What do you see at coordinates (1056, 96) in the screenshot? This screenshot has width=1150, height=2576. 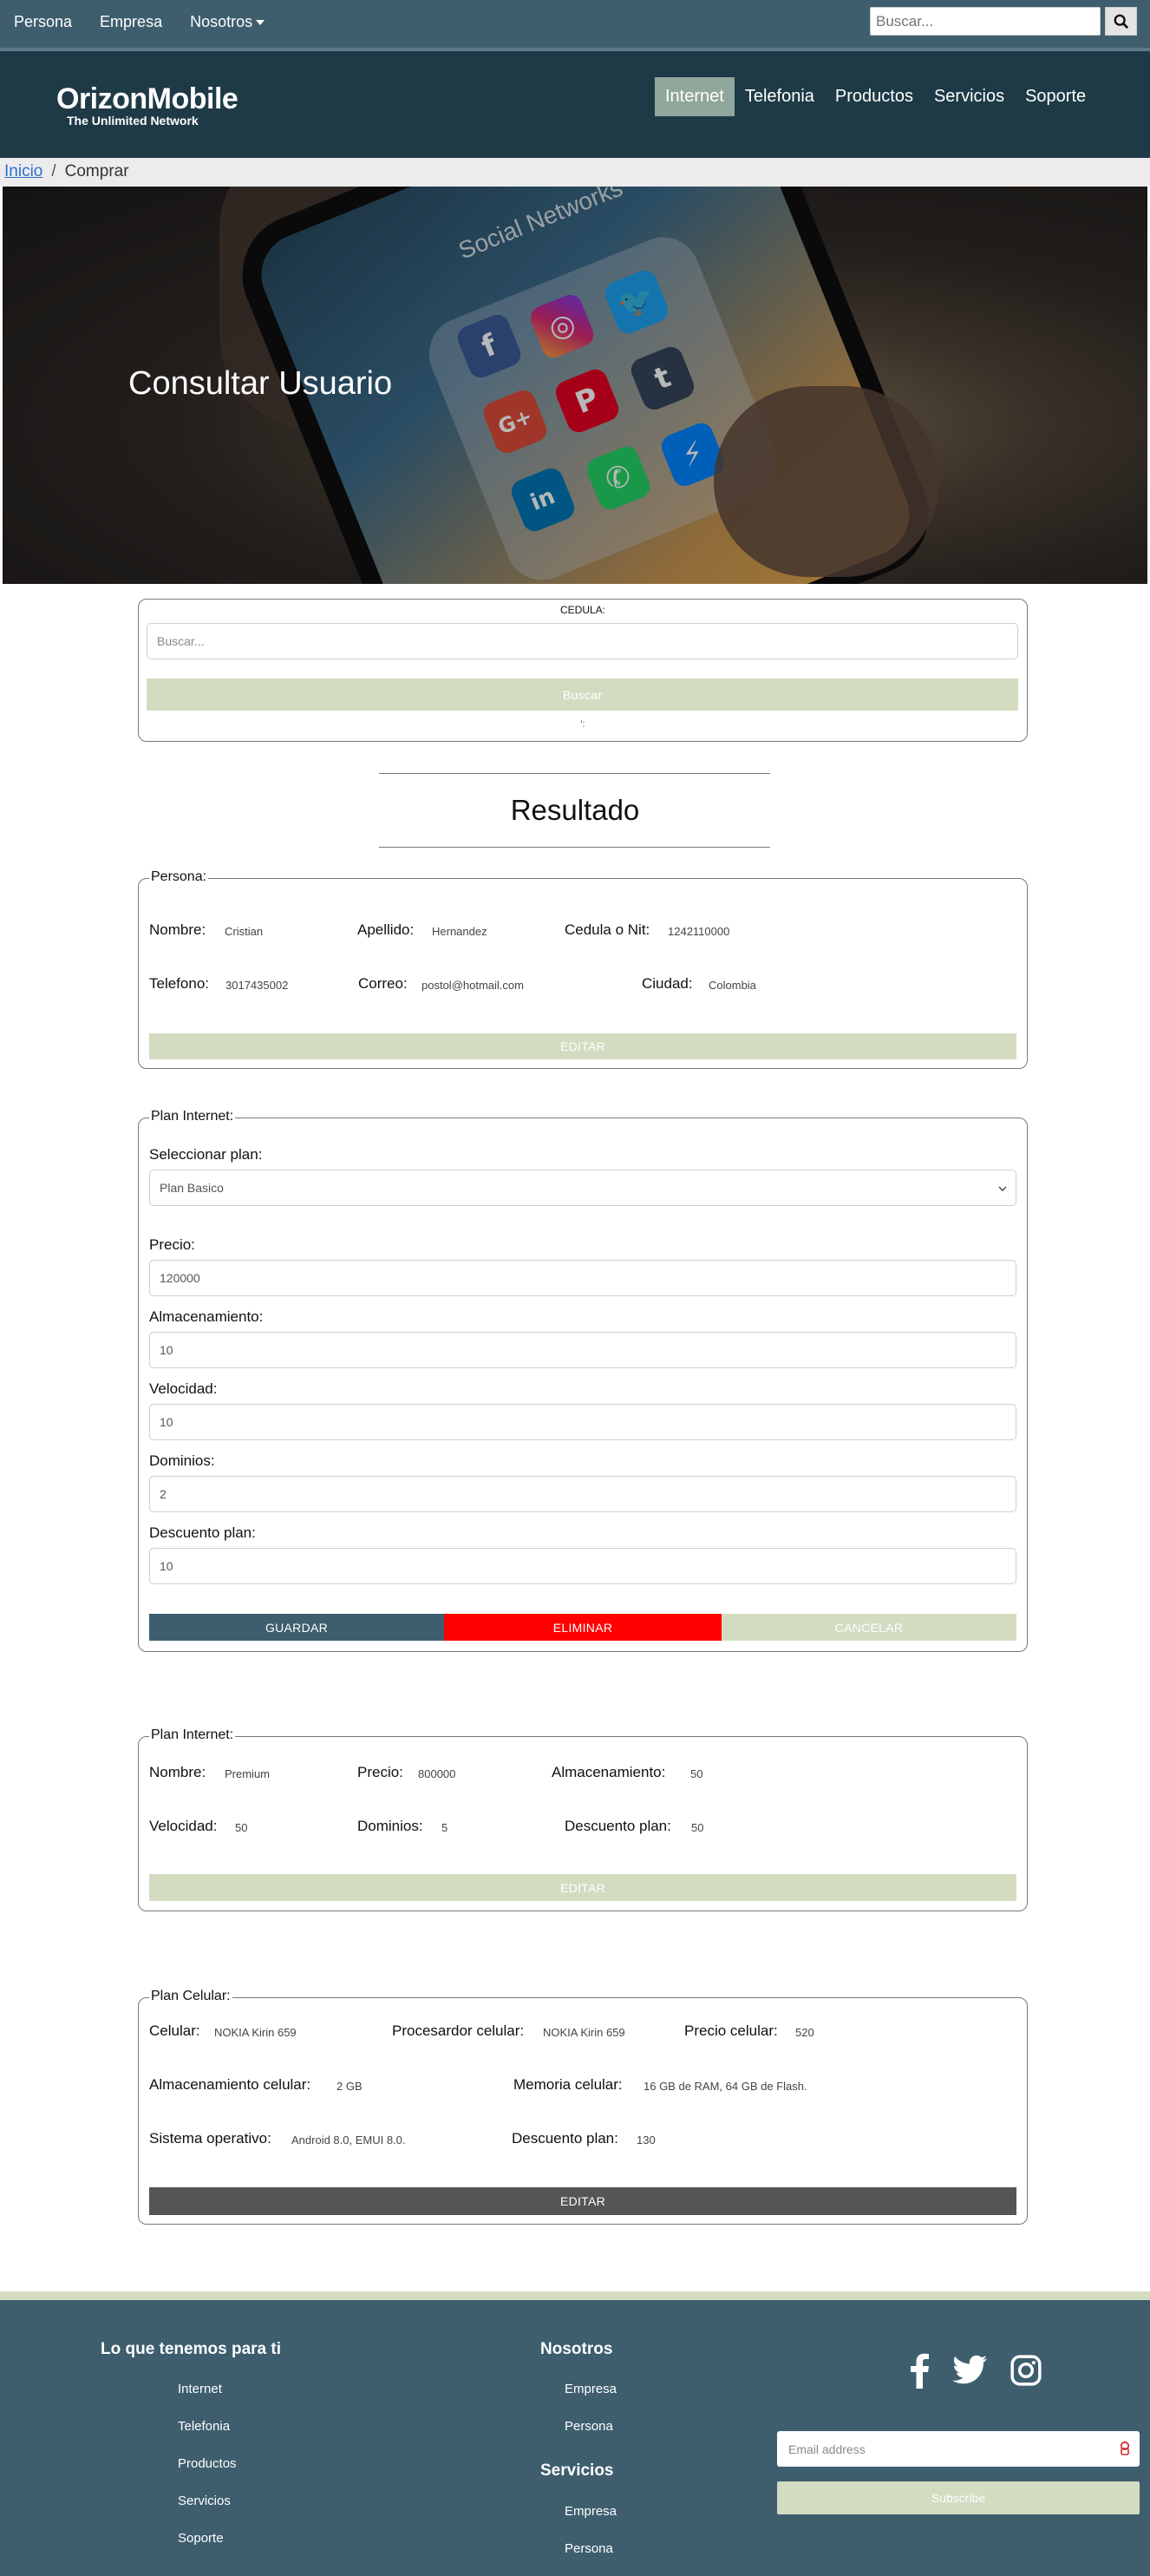 I see `nav-soporte: Soporte` at bounding box center [1056, 96].